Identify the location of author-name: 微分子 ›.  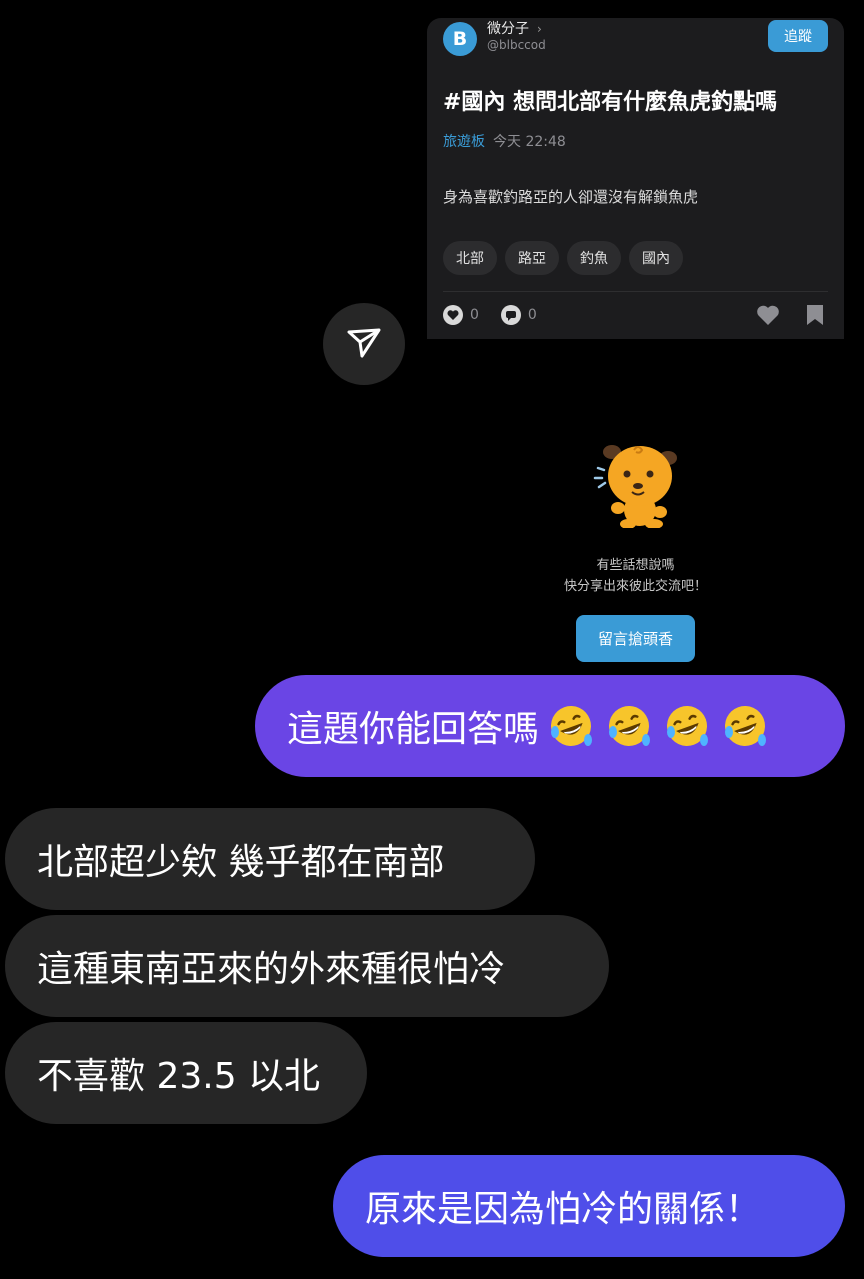
(514, 28).